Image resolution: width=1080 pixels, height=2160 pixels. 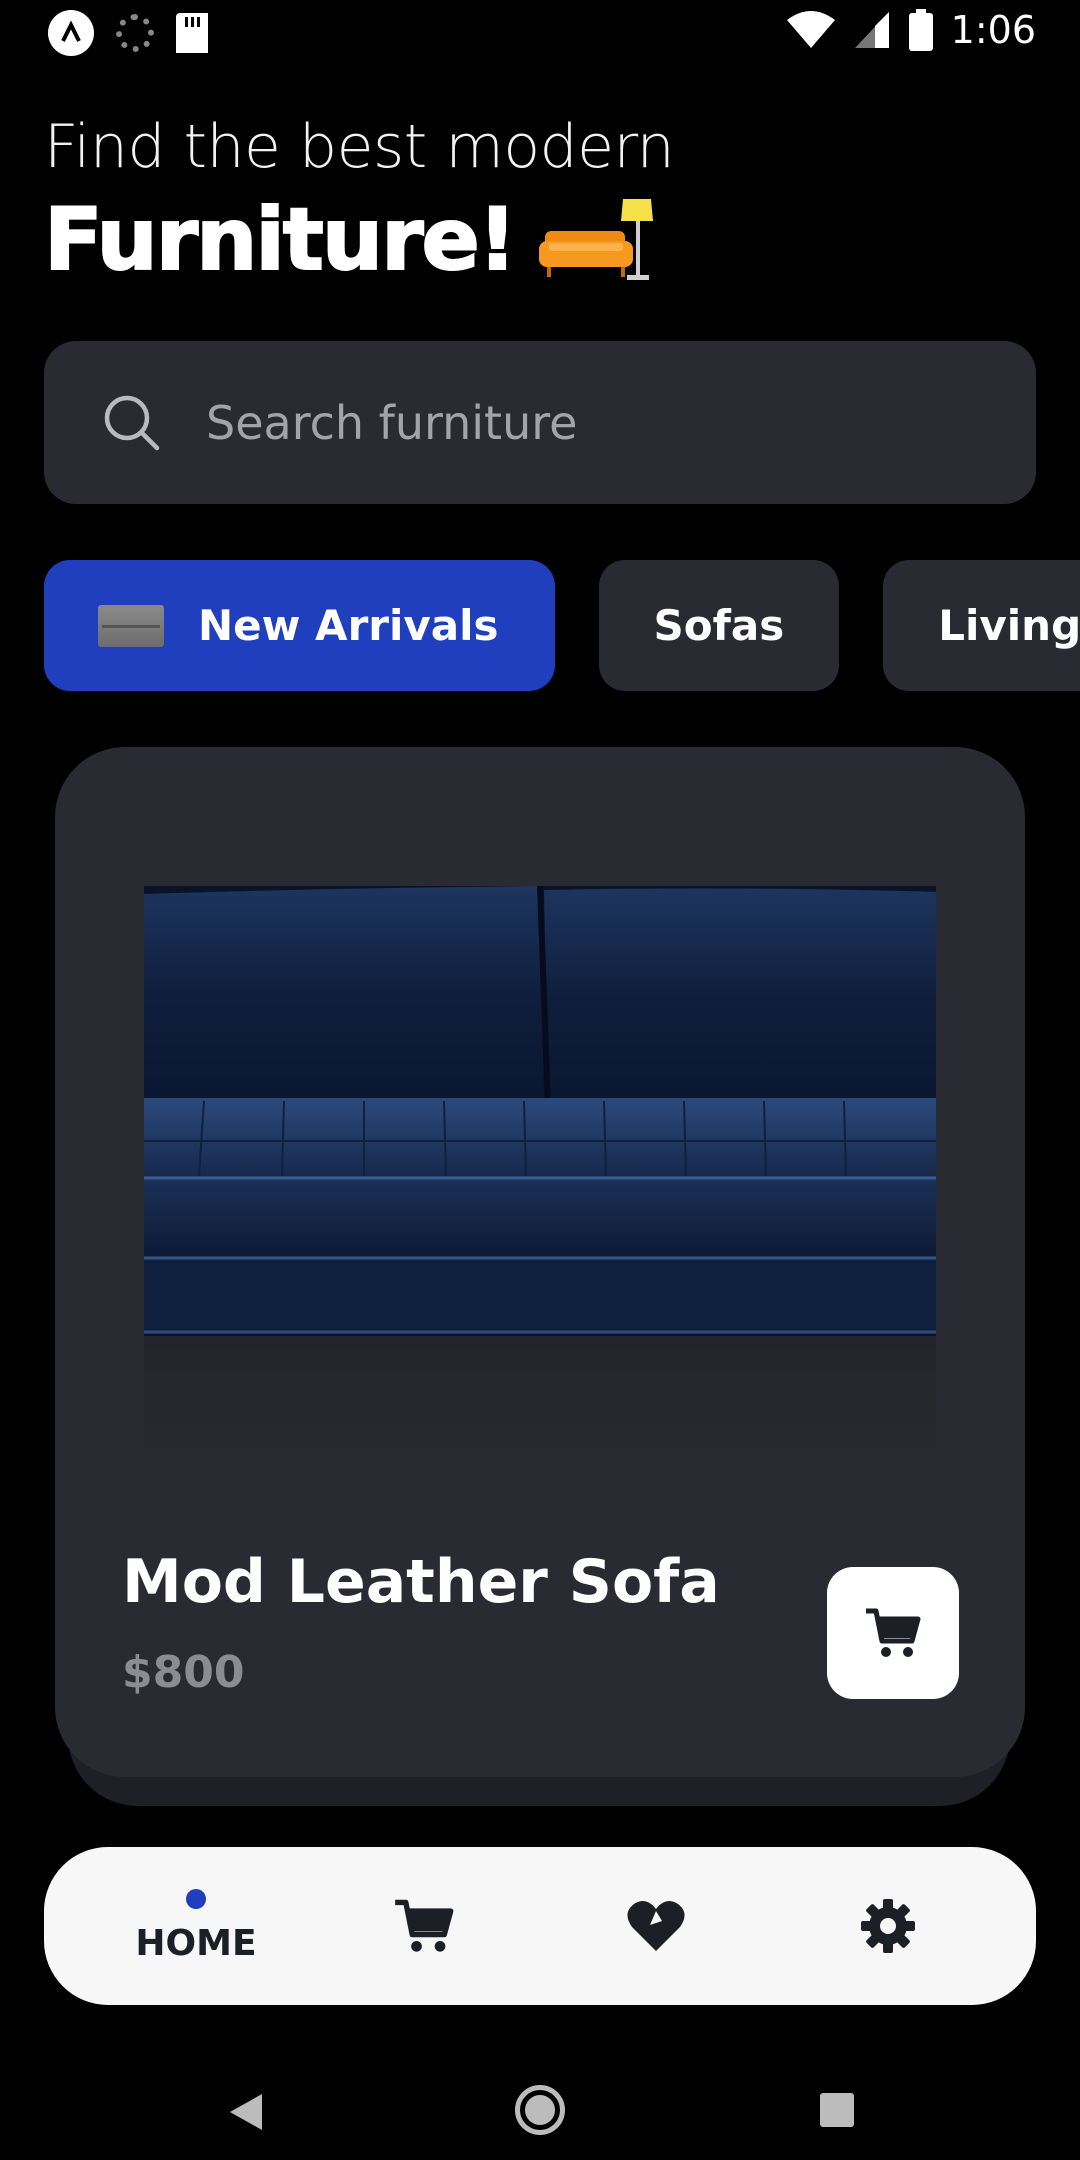 What do you see at coordinates (196, 1943) in the screenshot?
I see `nav-home-label: HOME` at bounding box center [196, 1943].